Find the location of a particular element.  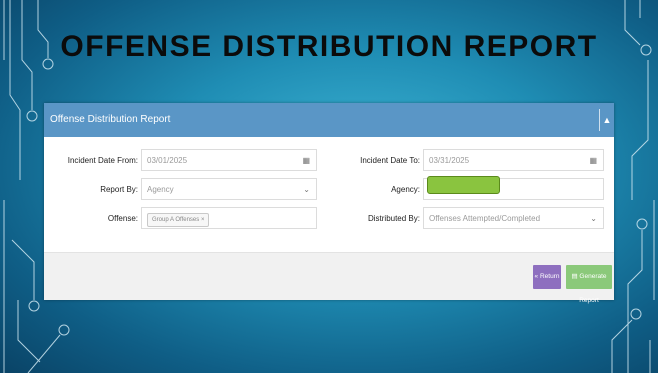

incident-date-to-value: 03/31/2025 is located at coordinates (449, 160).